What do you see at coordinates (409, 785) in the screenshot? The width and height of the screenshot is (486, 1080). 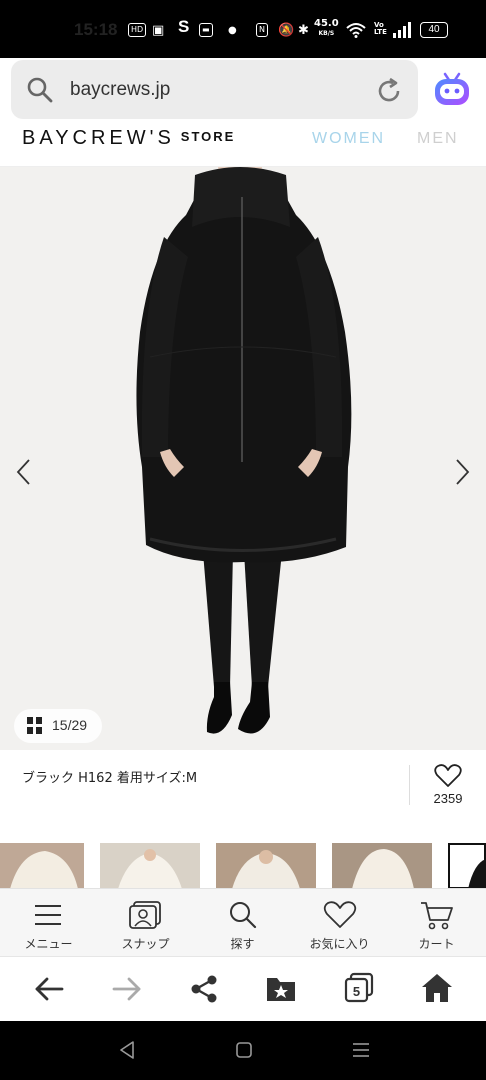 I see `divider` at bounding box center [409, 785].